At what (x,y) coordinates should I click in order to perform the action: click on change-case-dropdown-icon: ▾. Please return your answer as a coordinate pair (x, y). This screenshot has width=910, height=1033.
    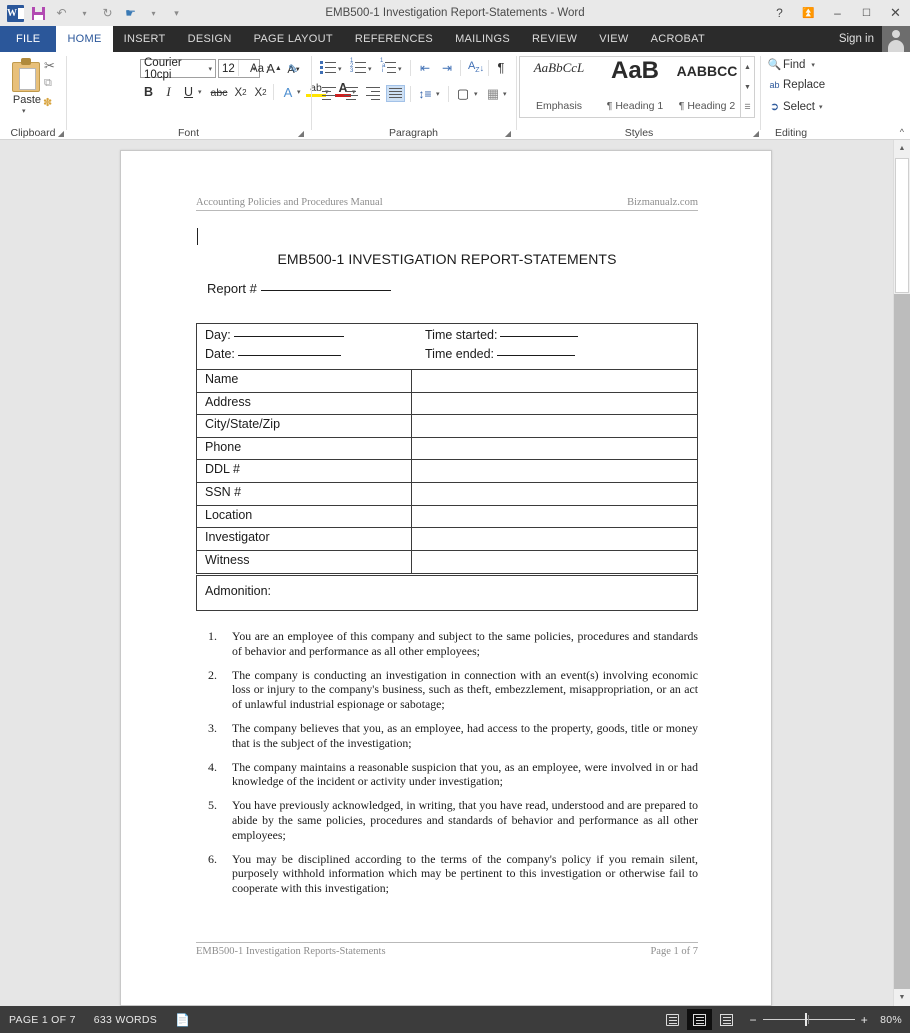
    Looking at the image, I should click on (269, 68).